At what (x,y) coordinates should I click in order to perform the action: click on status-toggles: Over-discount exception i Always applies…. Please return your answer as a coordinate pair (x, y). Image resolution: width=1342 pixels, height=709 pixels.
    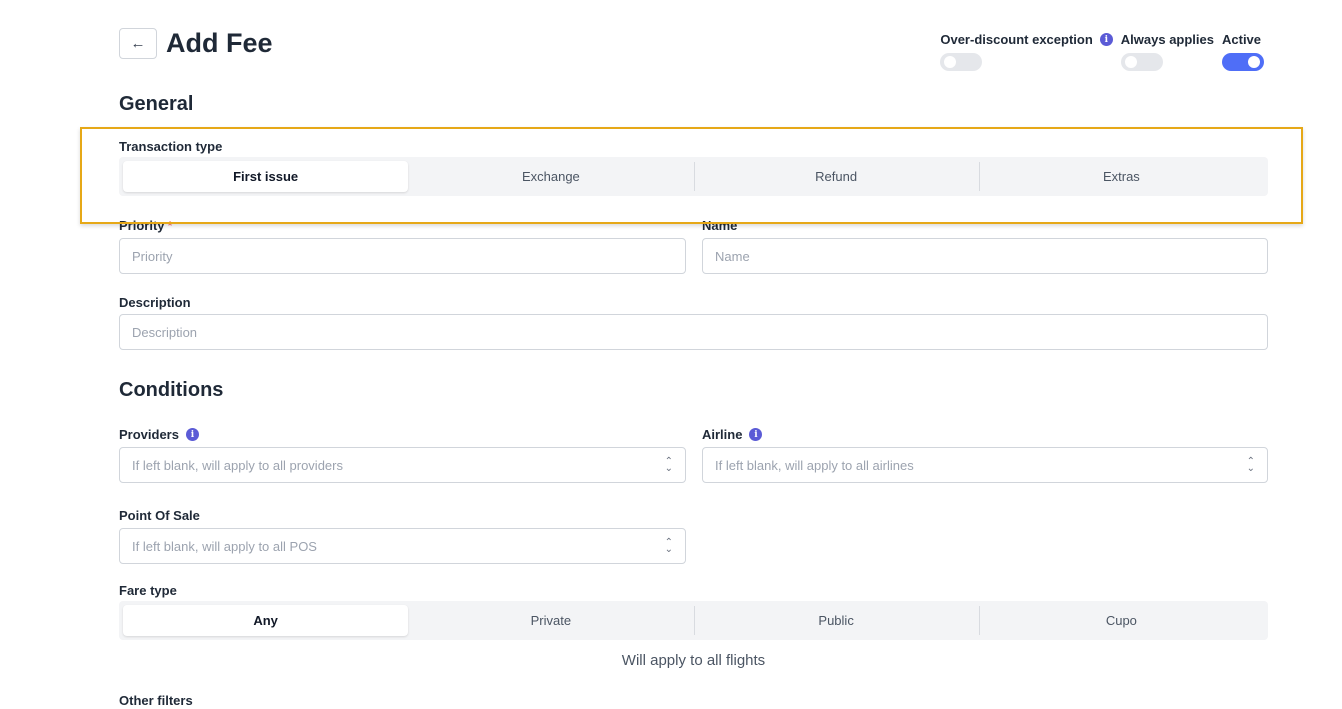
    Looking at the image, I should click on (1102, 51).